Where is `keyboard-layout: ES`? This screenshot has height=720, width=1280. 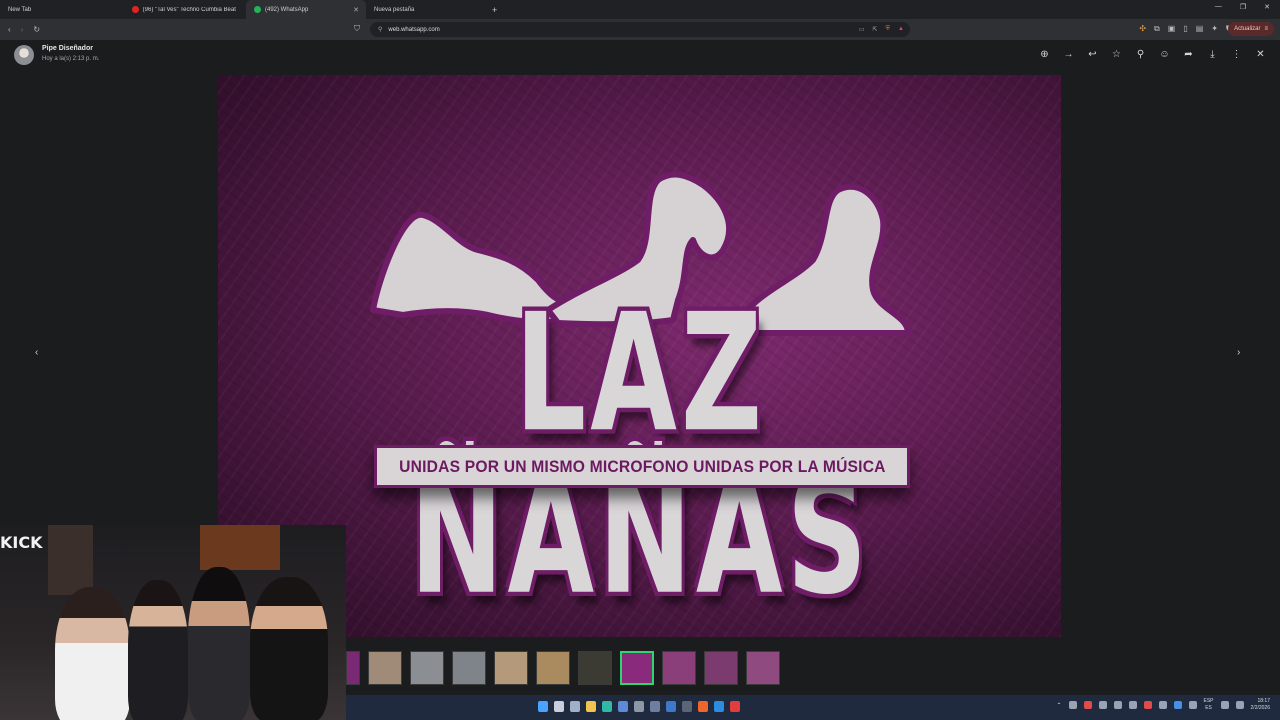 keyboard-layout: ES is located at coordinates (1208, 708).